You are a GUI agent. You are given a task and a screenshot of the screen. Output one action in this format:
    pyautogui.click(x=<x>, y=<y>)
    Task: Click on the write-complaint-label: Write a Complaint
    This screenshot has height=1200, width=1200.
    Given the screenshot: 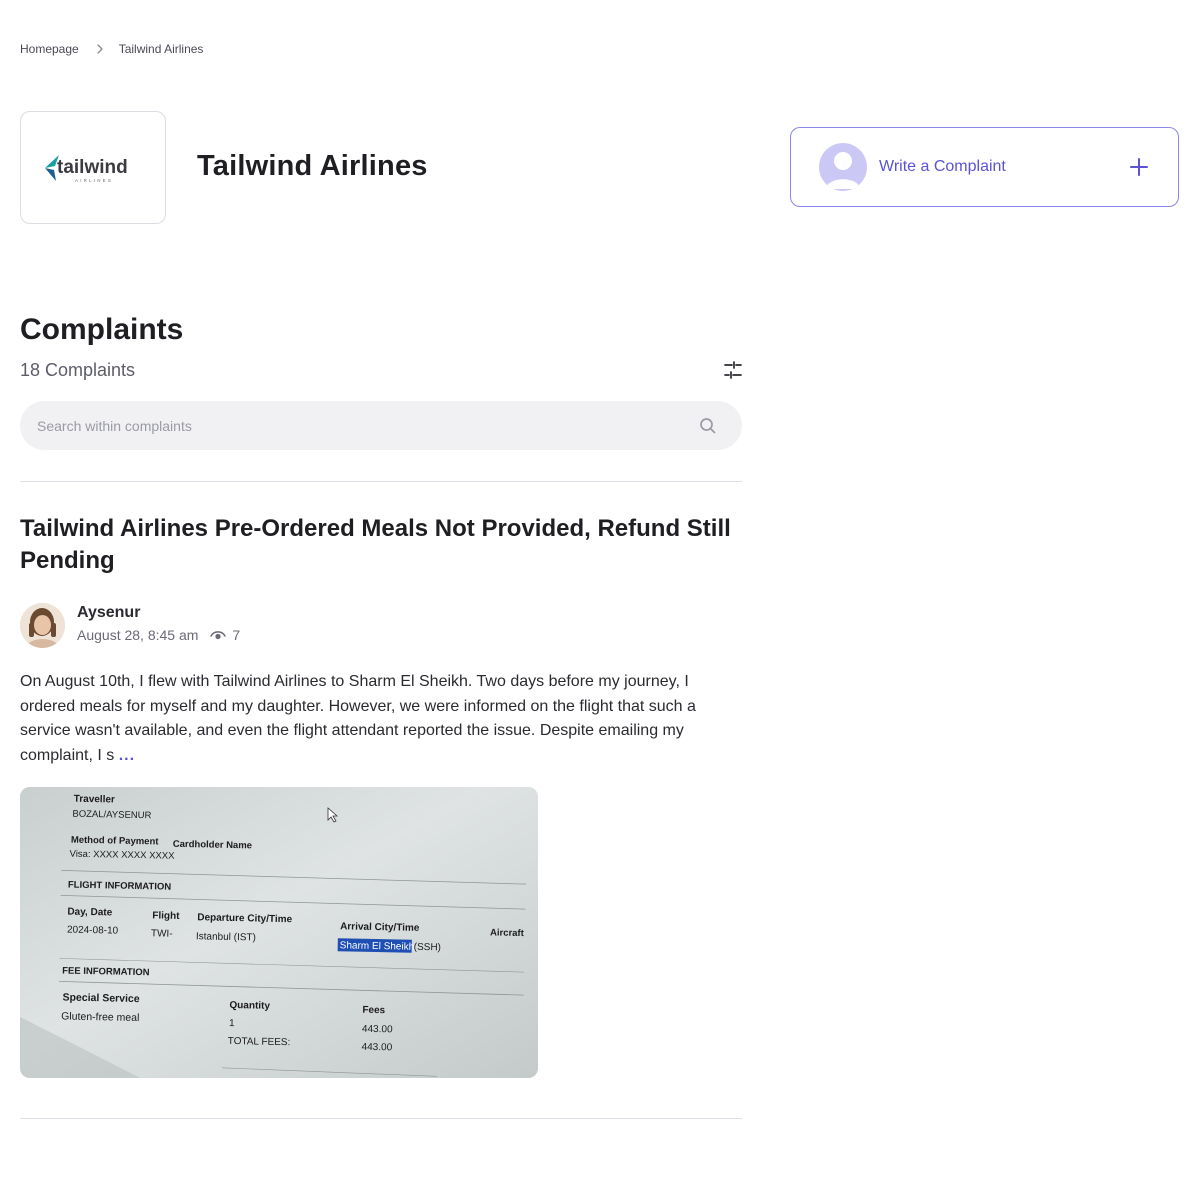 What is the action you would take?
    pyautogui.click(x=942, y=166)
    